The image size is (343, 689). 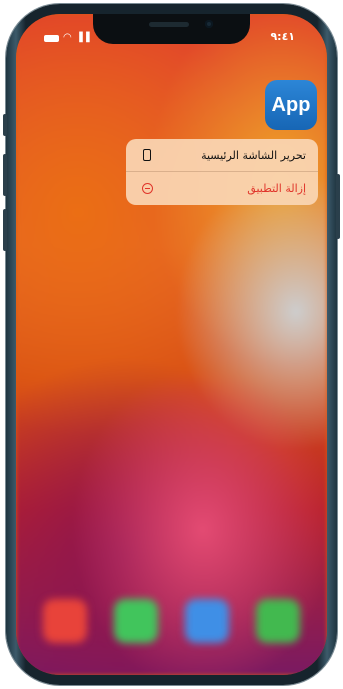 I want to click on music-app-icon, so click(x=277, y=621).